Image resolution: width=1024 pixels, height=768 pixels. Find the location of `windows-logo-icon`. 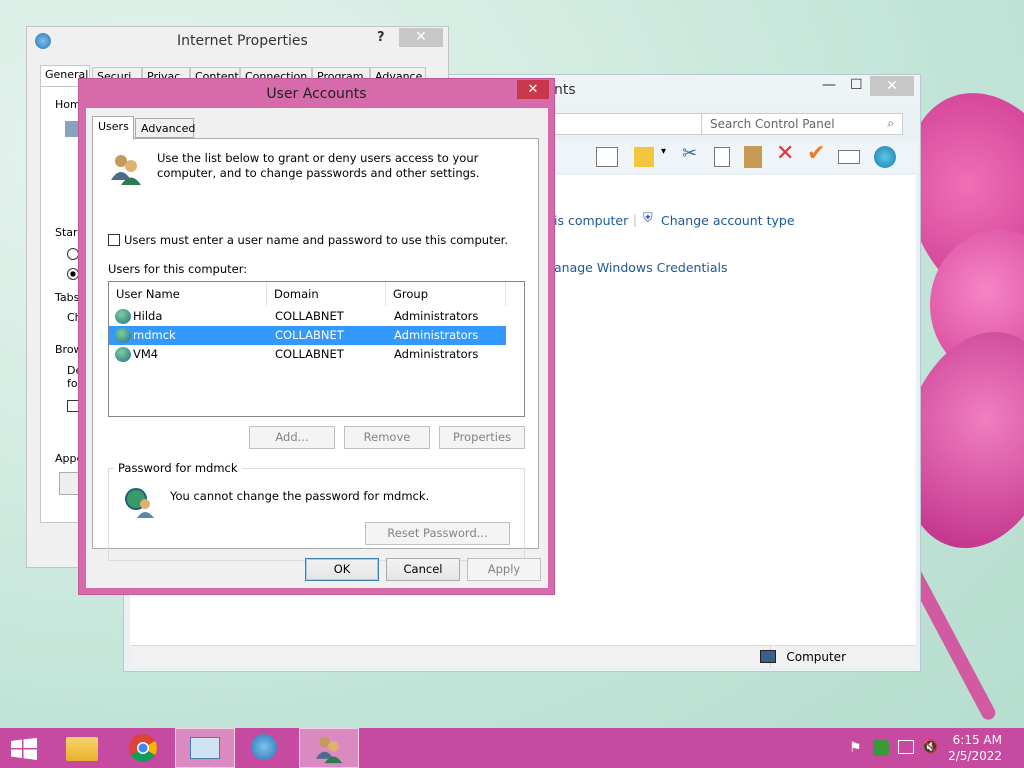

windows-logo-icon is located at coordinates (24, 749).